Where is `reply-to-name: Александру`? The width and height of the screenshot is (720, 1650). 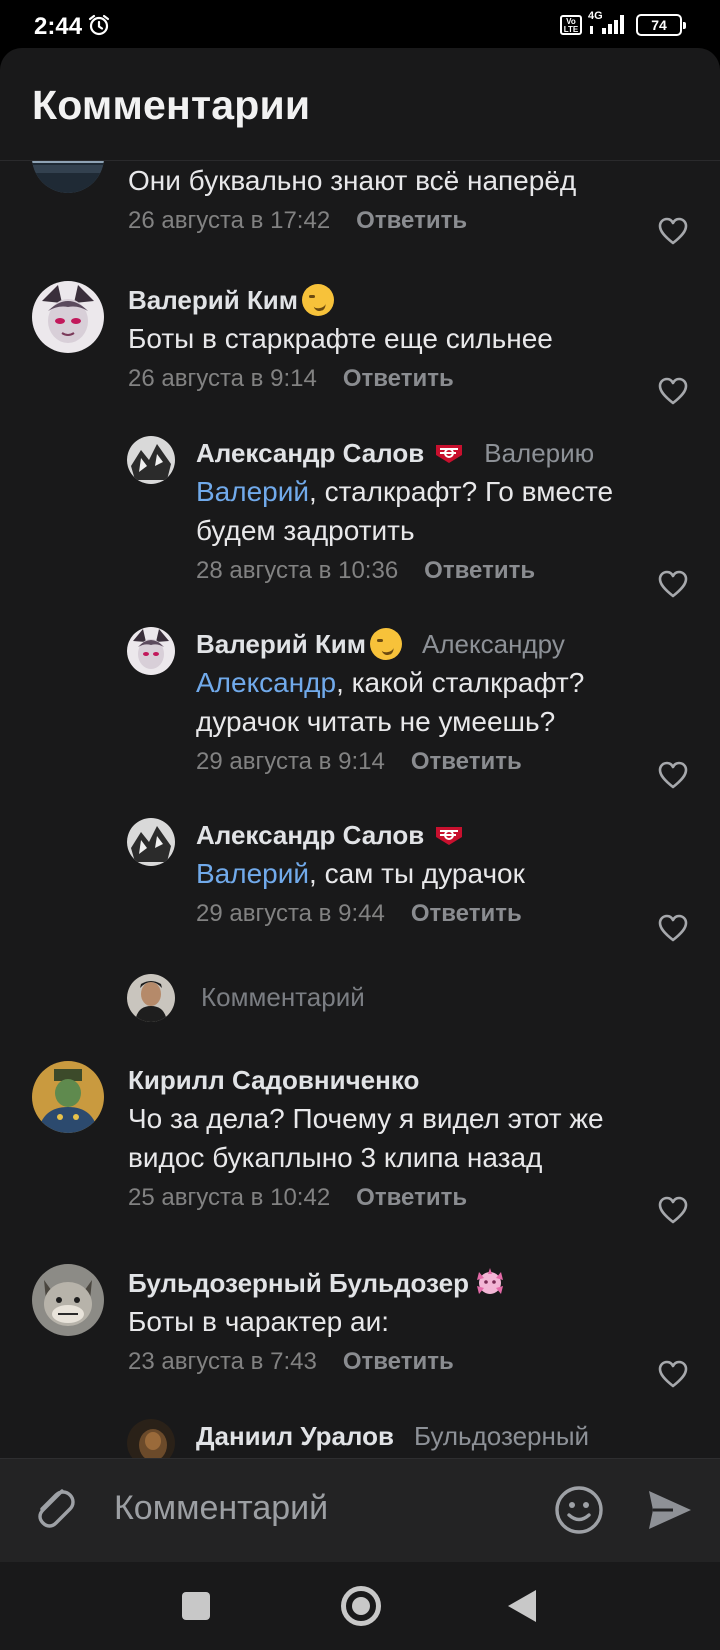 reply-to-name: Александру is located at coordinates (493, 644).